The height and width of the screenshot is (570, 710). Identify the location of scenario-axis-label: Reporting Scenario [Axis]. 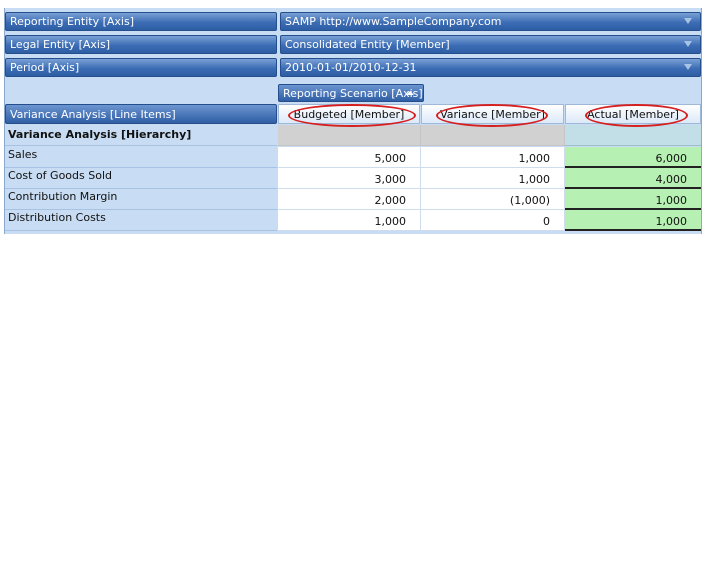
(353, 93).